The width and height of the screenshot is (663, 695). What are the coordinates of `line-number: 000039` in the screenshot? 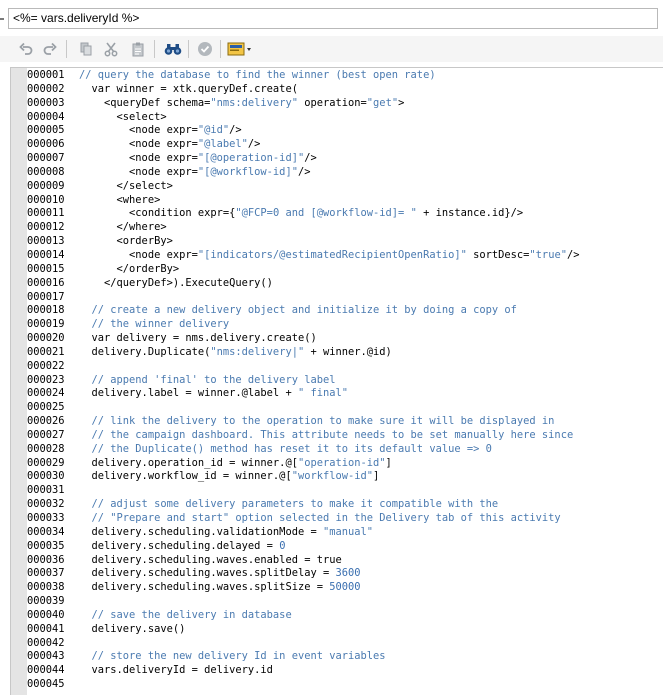 It's located at (46, 601).